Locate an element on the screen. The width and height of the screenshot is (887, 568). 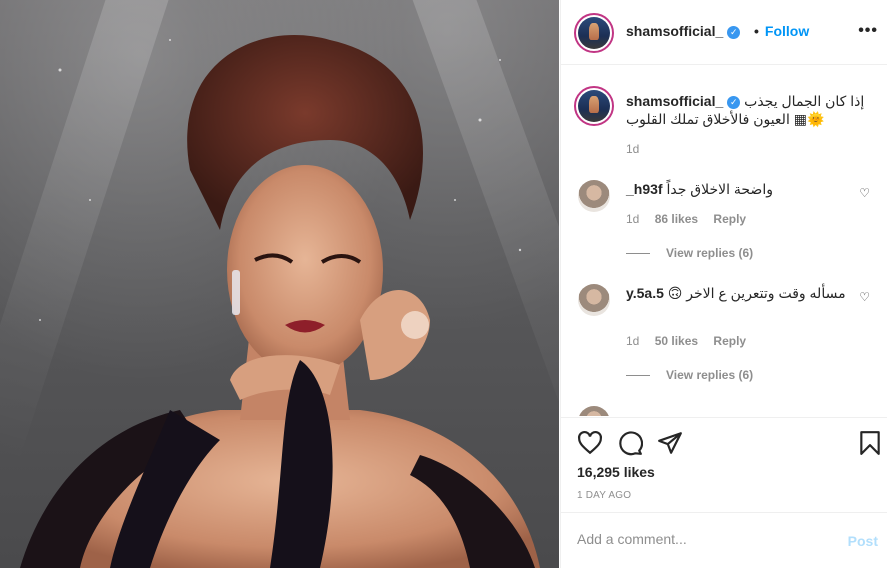
author-username: shamsofficial_ ✓ is located at coordinates (683, 31).